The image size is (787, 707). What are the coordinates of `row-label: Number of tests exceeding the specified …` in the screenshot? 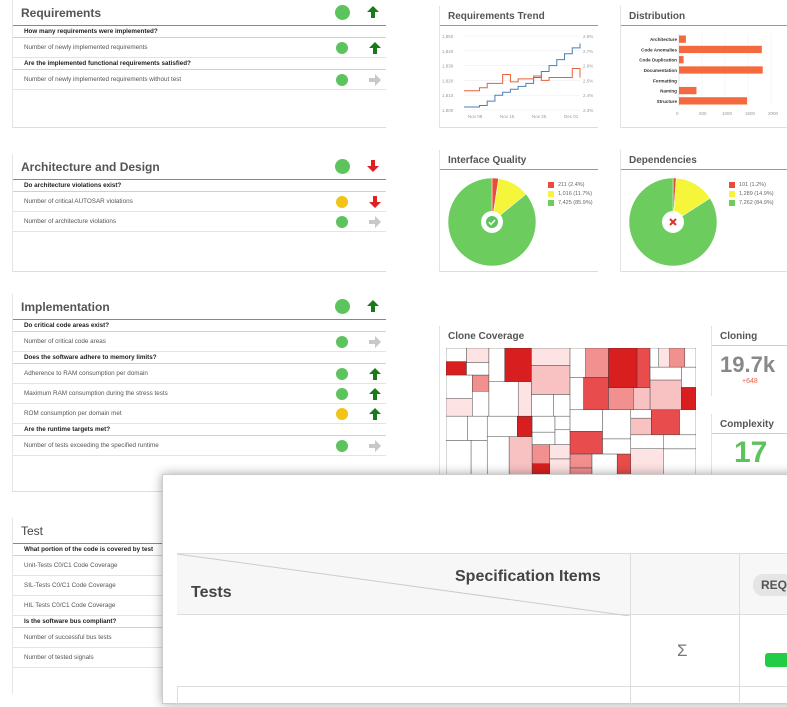 It's located at (91, 445).